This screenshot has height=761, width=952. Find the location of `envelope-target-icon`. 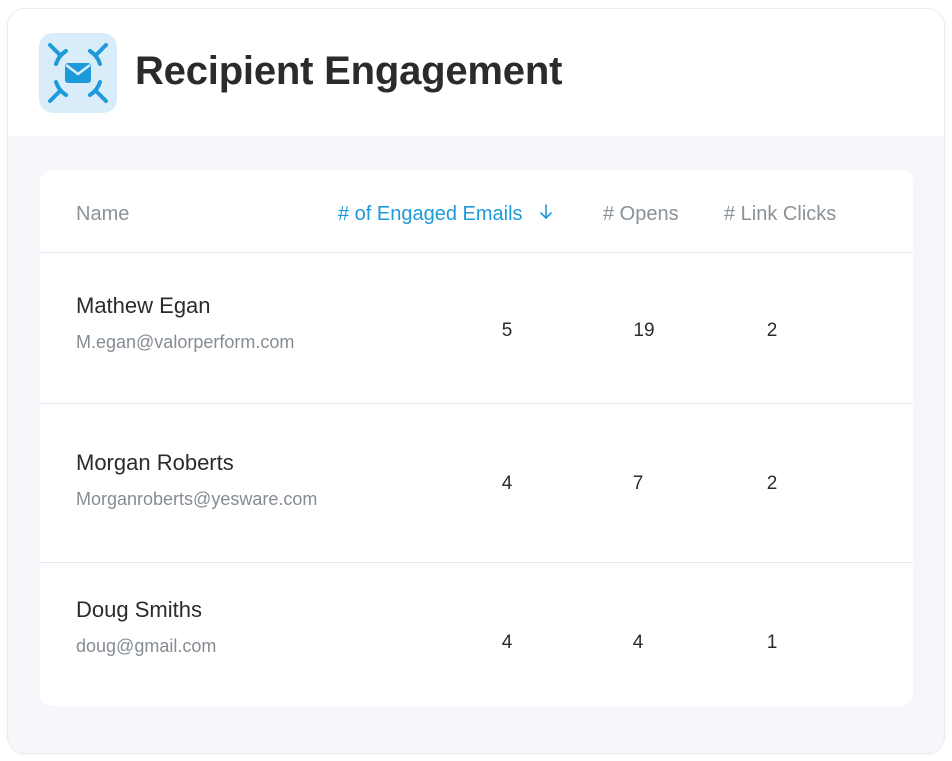

envelope-target-icon is located at coordinates (78, 73).